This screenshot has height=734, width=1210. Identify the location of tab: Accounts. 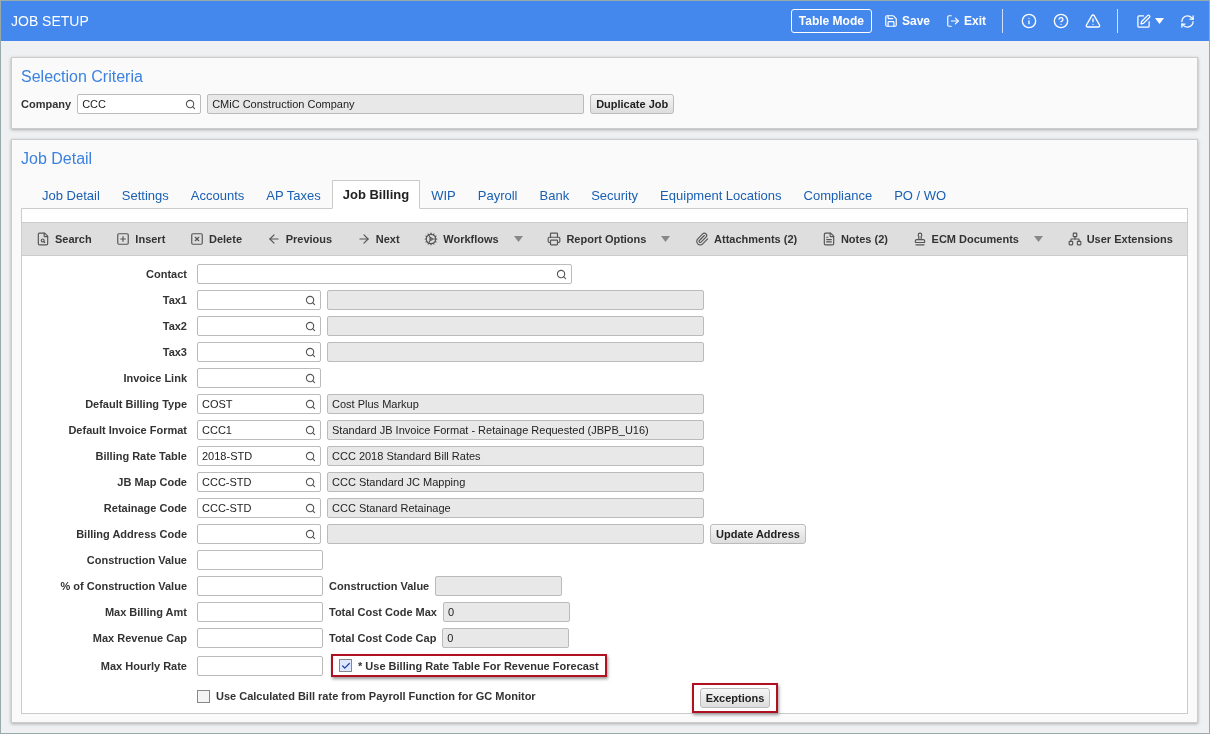
(217, 194).